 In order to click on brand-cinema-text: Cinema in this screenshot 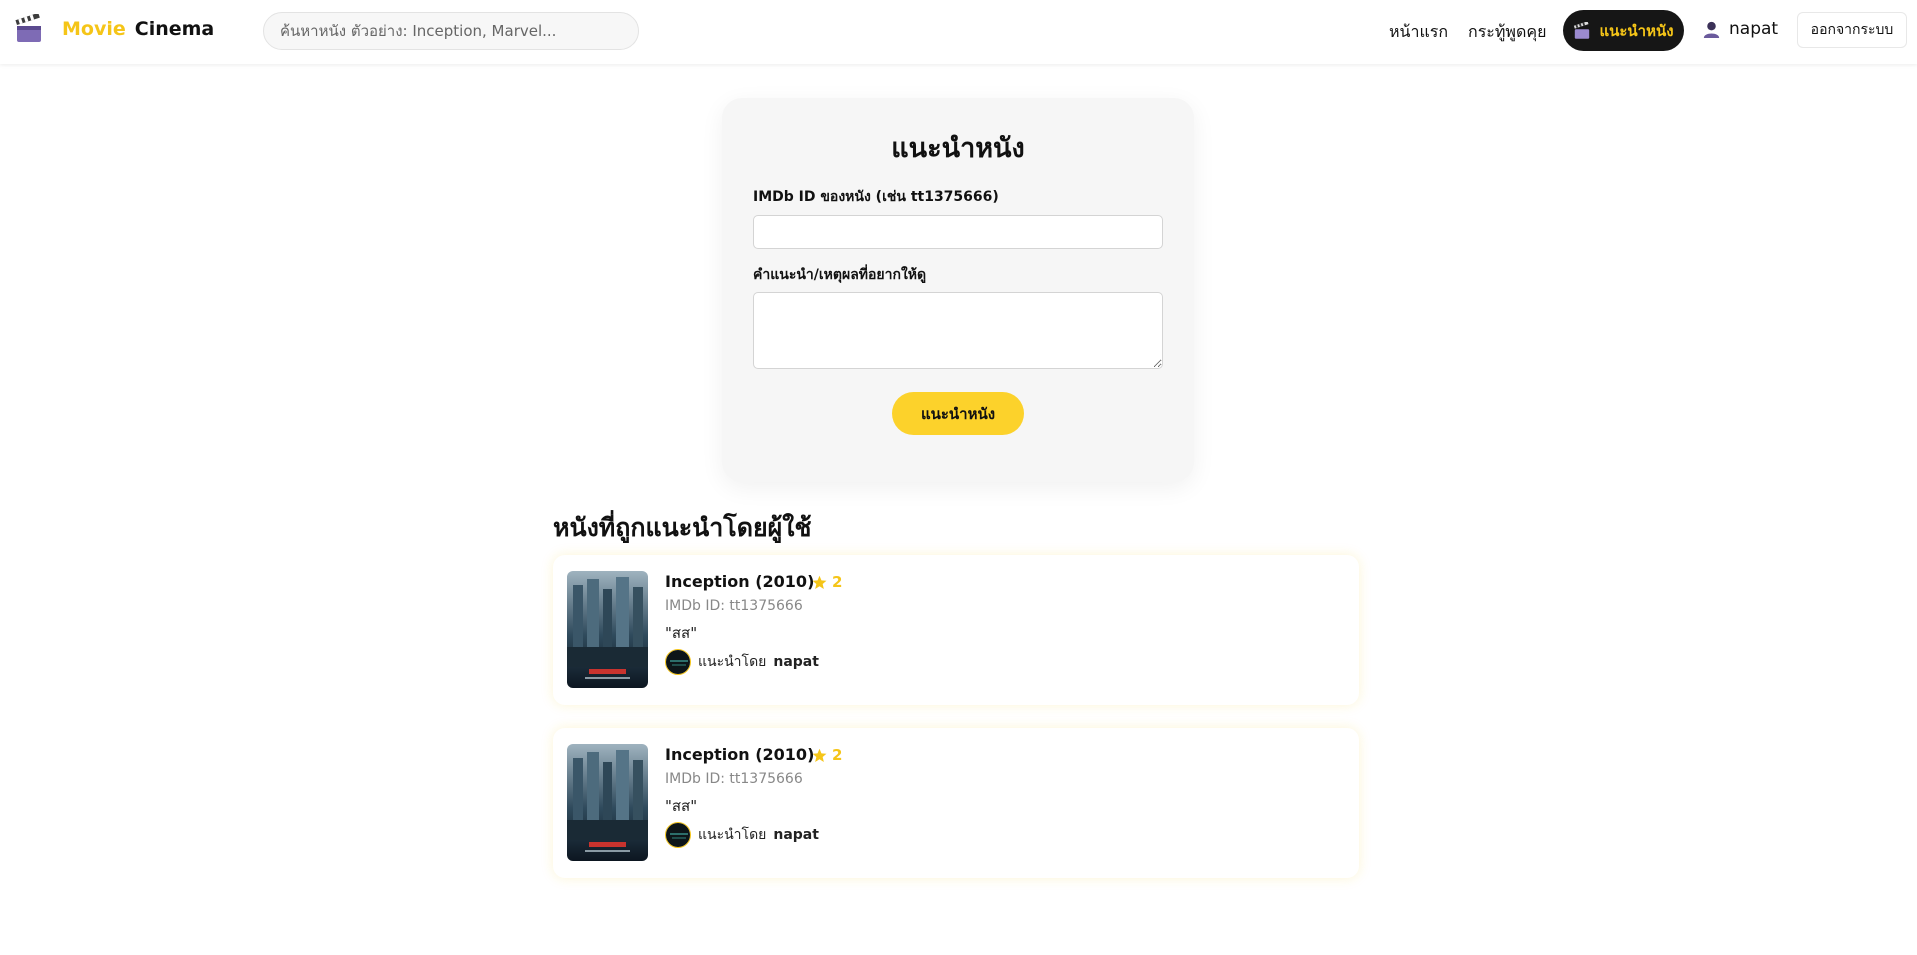, I will do `click(174, 29)`.